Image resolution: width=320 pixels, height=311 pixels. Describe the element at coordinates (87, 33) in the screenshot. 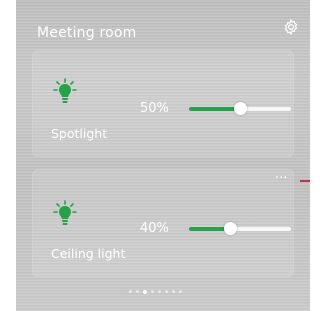

I see `room-title: Meeting room` at that location.